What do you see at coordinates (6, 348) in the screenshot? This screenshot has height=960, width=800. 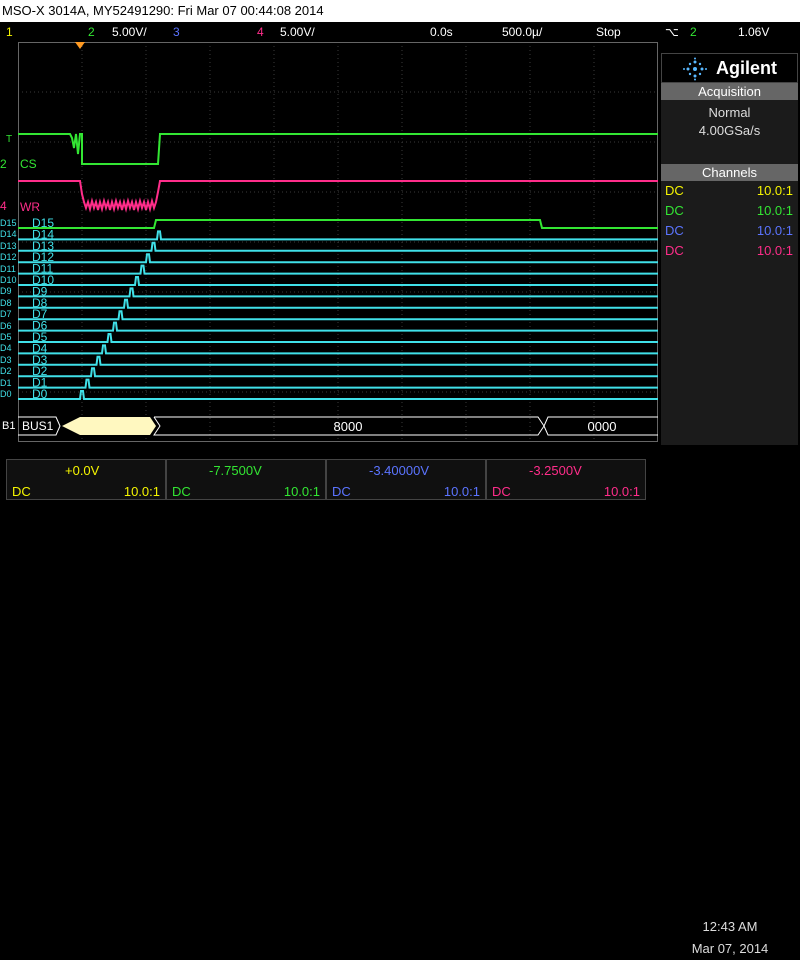 I see `digital-marker-d4: D4` at bounding box center [6, 348].